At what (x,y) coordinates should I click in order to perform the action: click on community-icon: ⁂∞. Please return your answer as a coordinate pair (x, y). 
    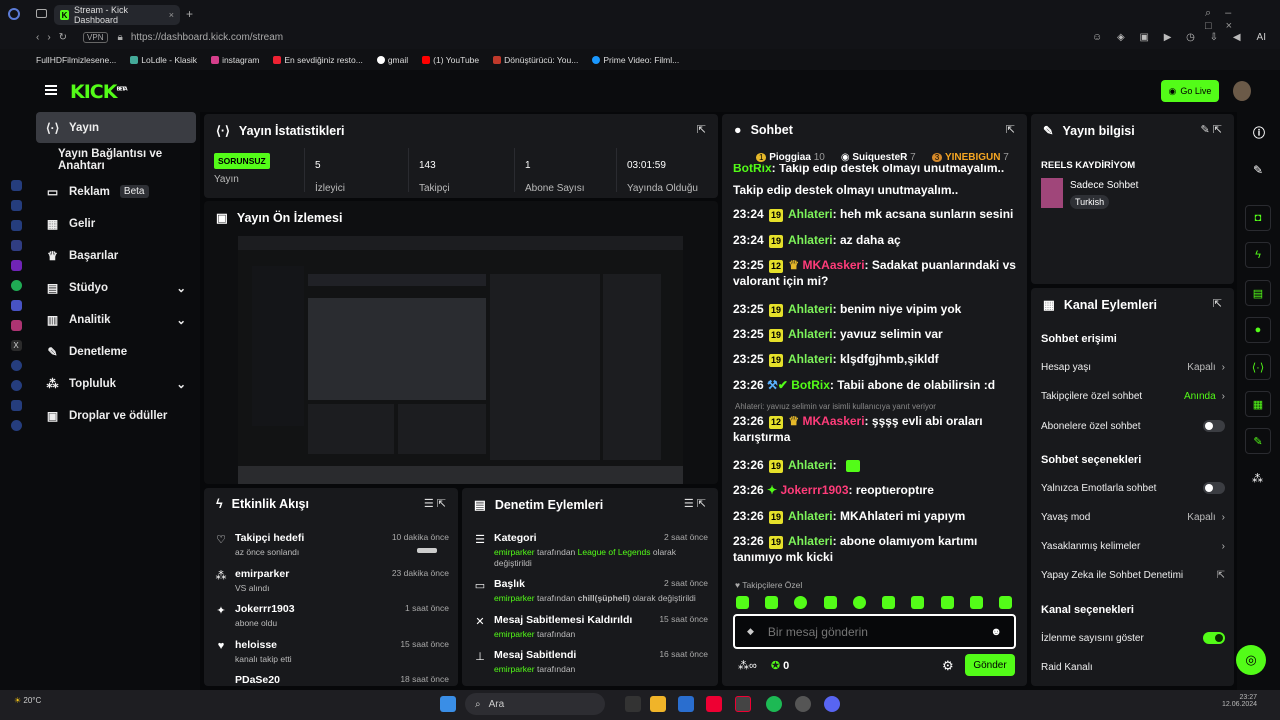
    Looking at the image, I should click on (747, 665).